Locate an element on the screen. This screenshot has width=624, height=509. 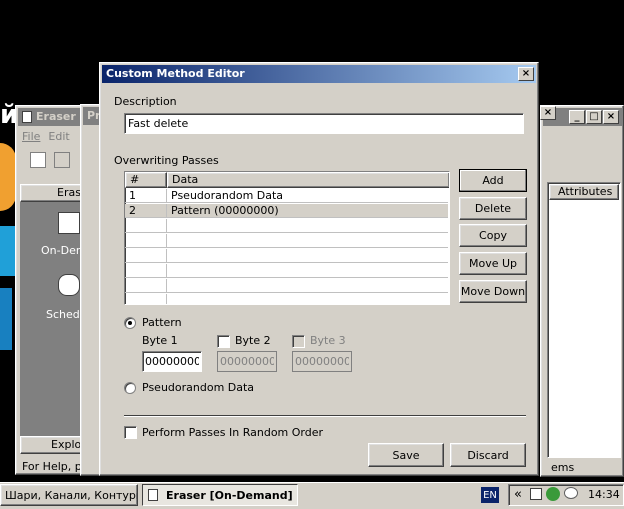
on-demand-icon is located at coordinates (69, 223).